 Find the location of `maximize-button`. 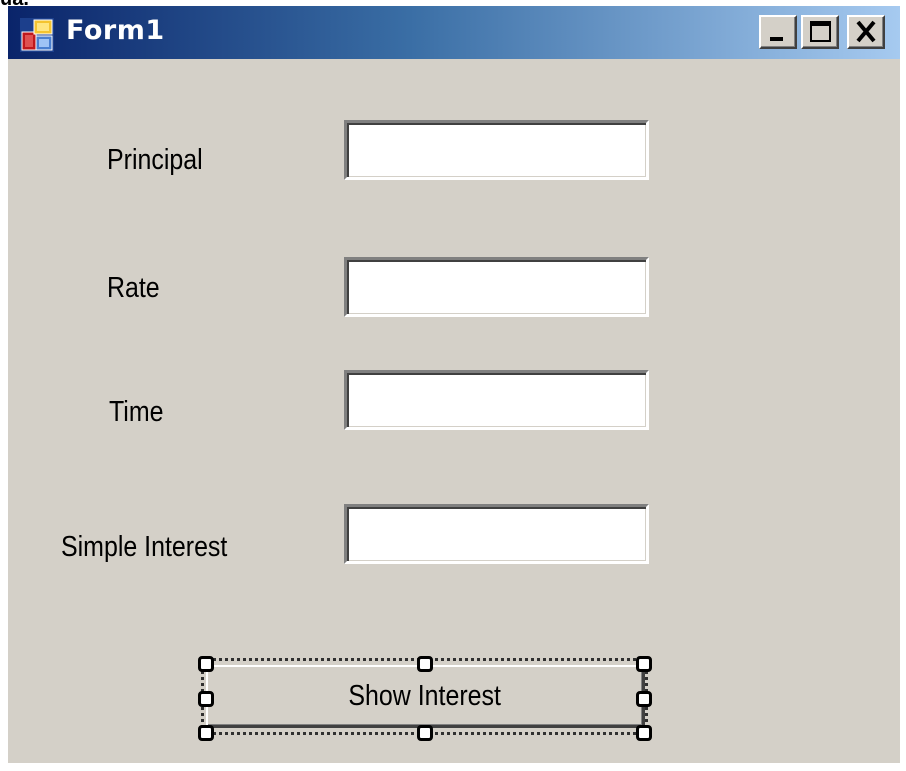

maximize-button is located at coordinates (820, 32).